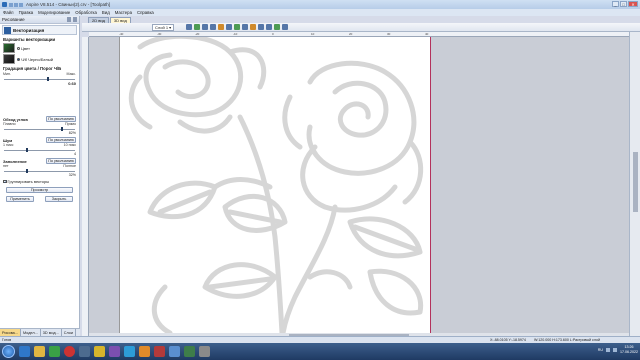 This screenshot has width=640, height=360. I want to click on ie-taskbar-icon, so click(24, 351).